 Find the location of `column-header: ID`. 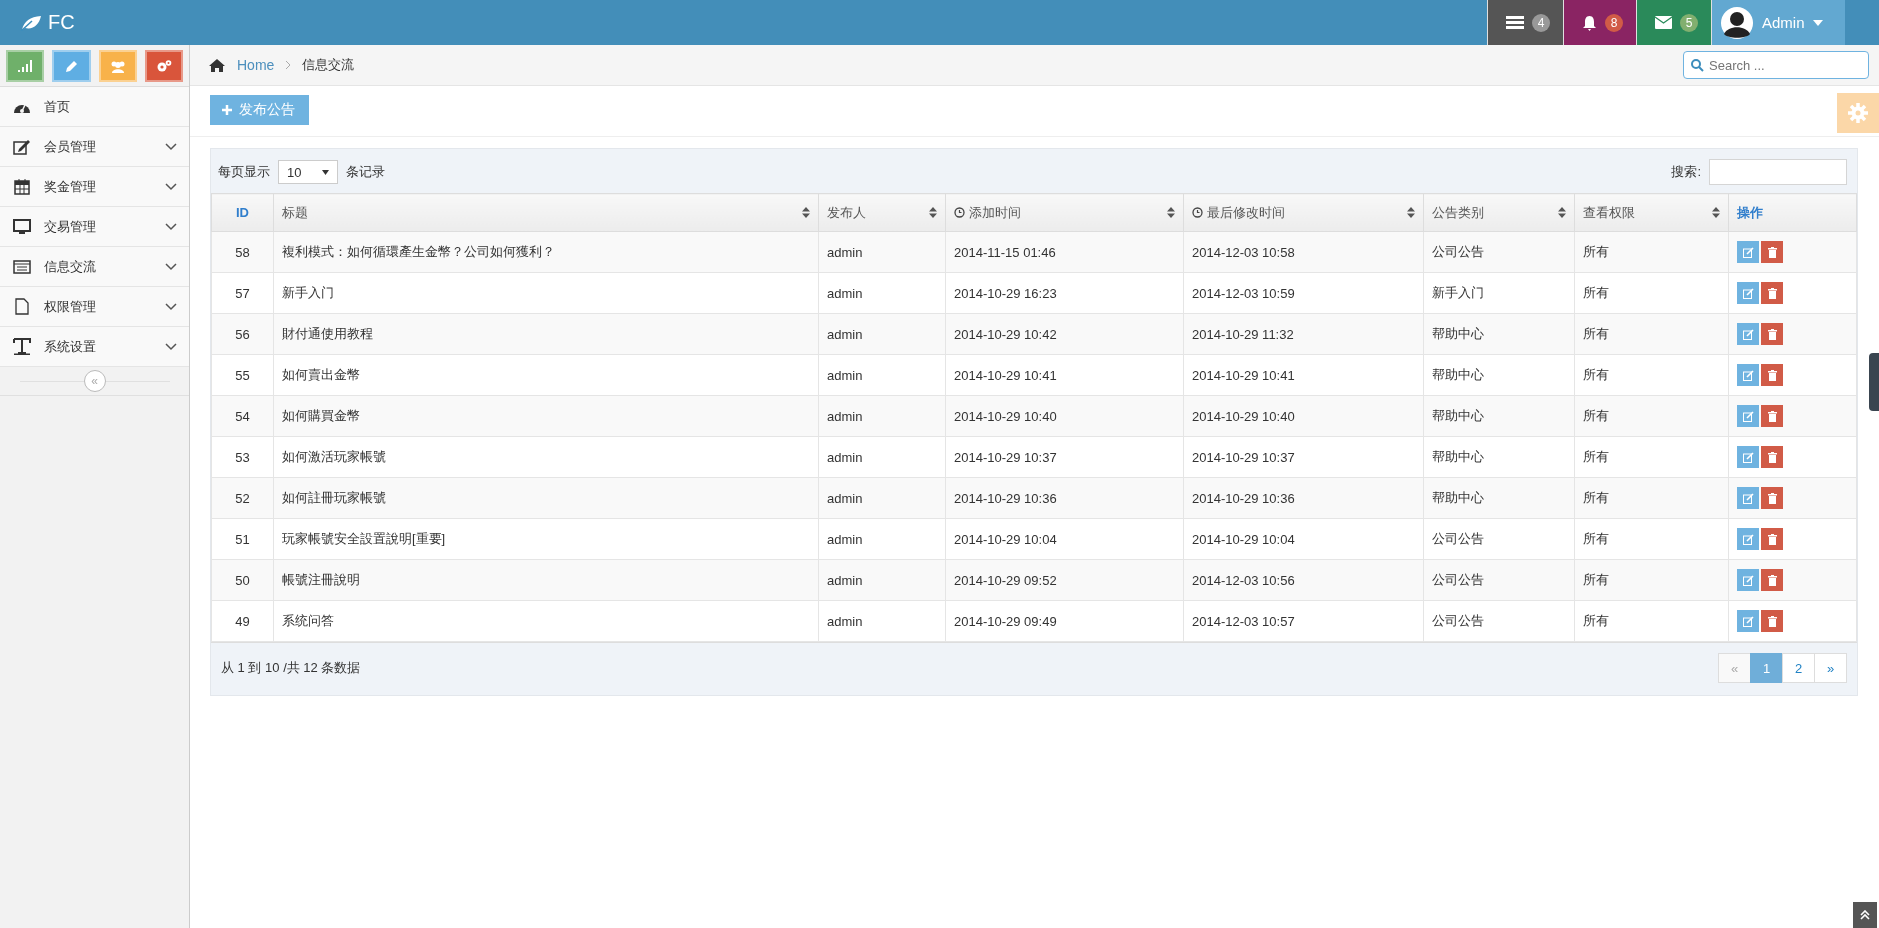

column-header: ID is located at coordinates (242, 212).